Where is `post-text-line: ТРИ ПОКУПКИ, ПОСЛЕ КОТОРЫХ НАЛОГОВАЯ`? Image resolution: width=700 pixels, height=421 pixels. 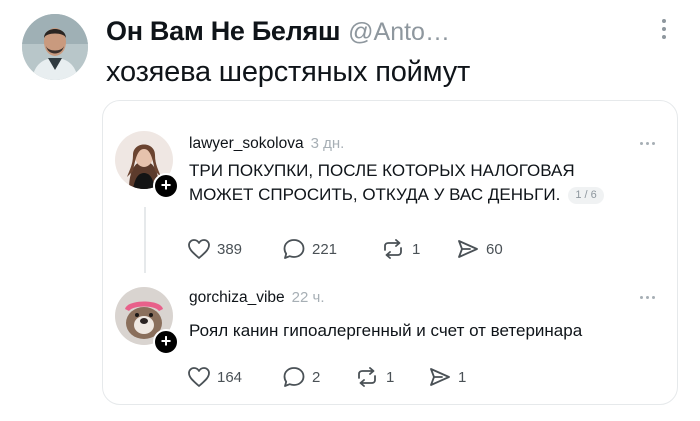
post-text-line: ТРИ ПОКУПКИ, ПОСЛЕ КОТОРЫХ НАЛОГОВАЯ is located at coordinates (382, 170).